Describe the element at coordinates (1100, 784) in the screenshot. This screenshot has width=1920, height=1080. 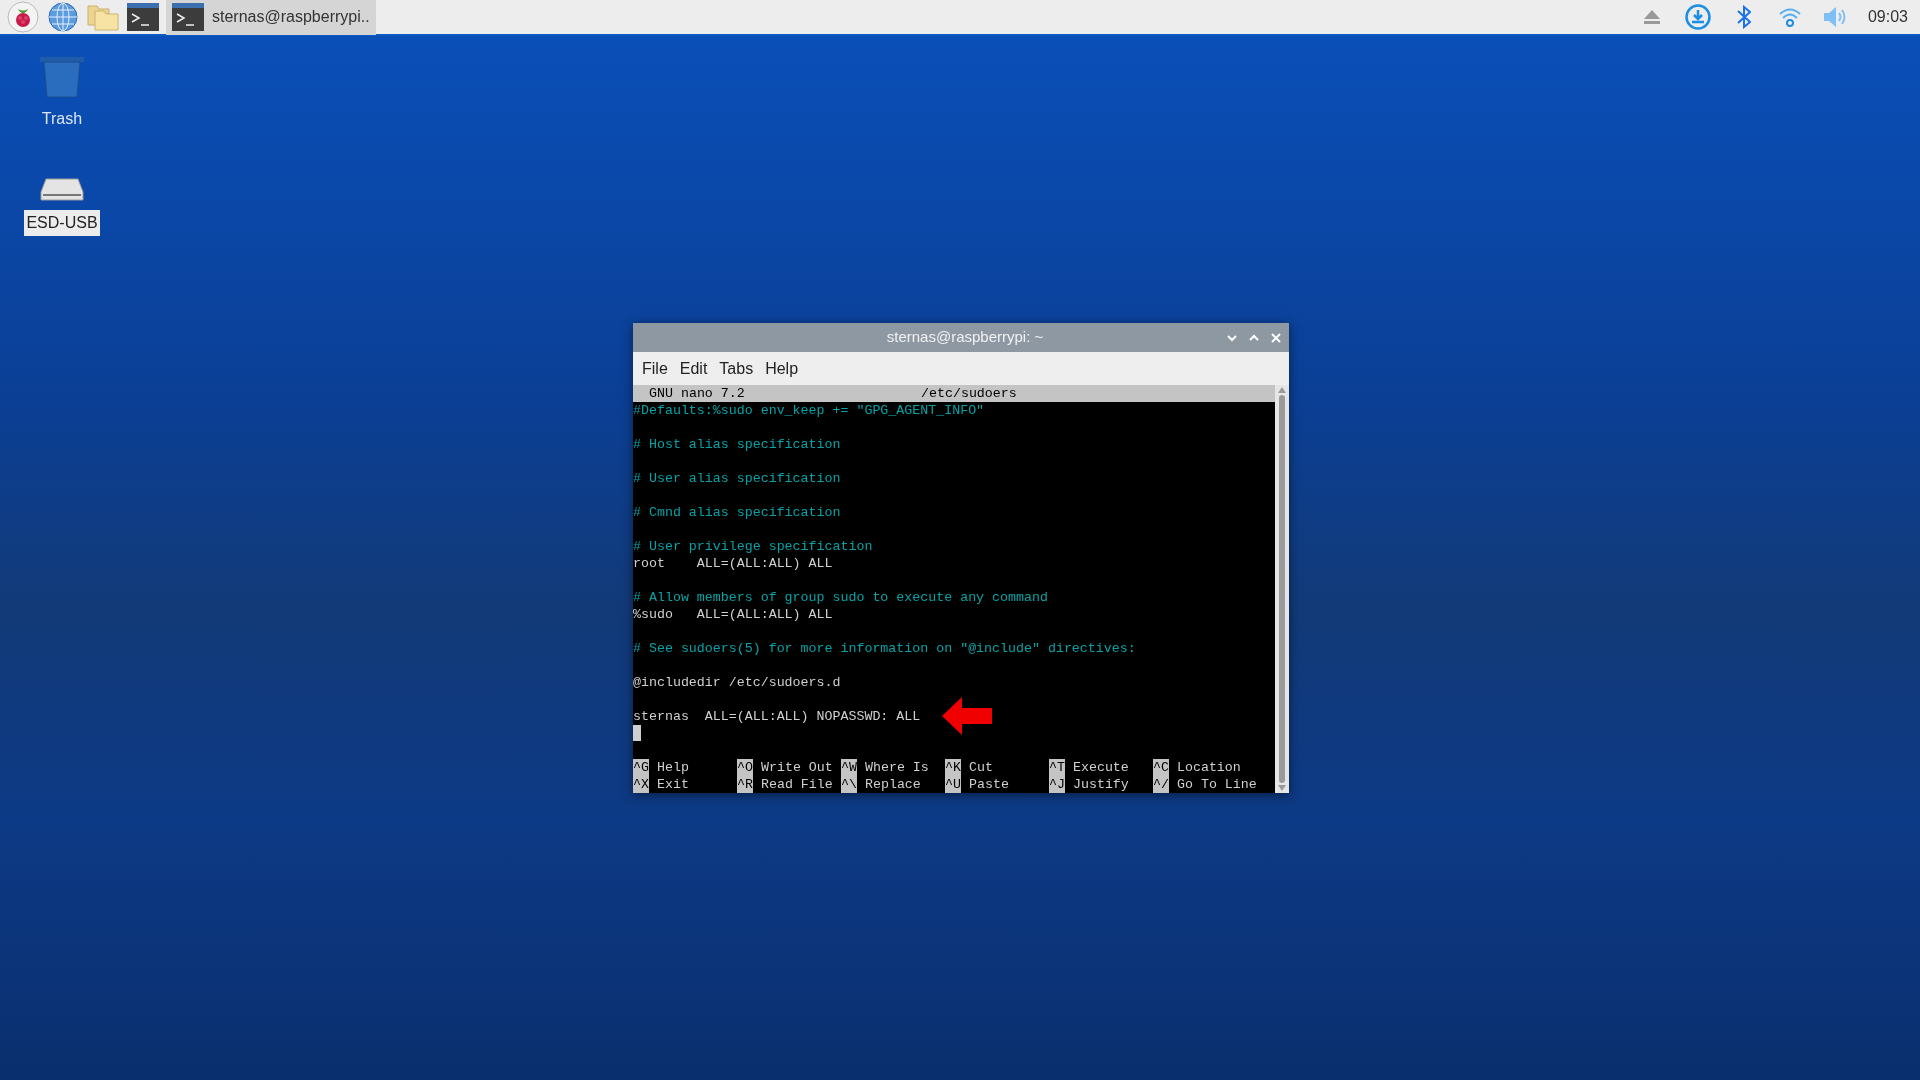
I see `shortcut-label: Justify` at that location.